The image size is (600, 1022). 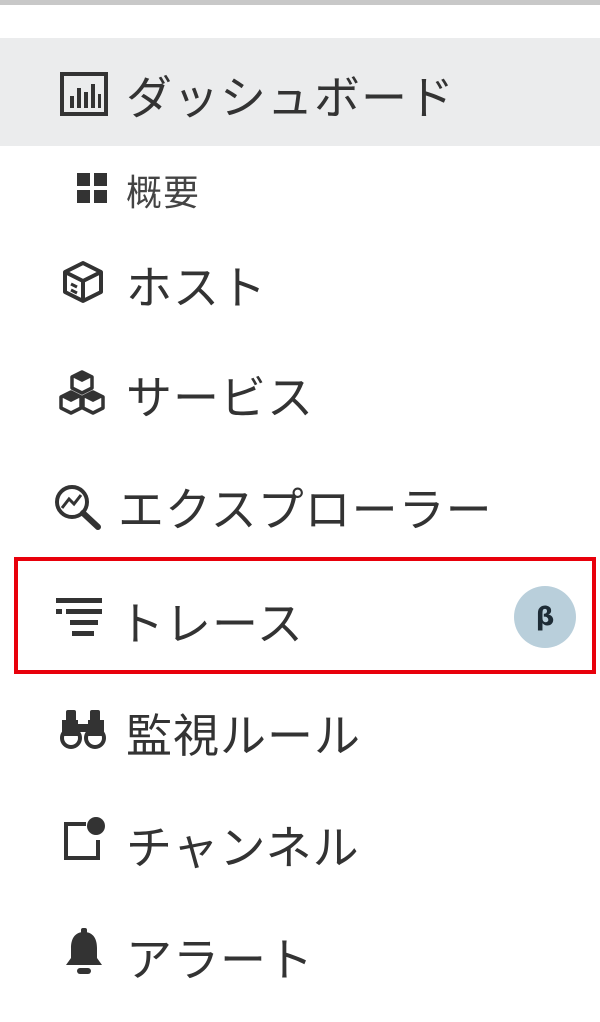 I want to click on sidebar-item-label: トレース, so click(x=211, y=624).